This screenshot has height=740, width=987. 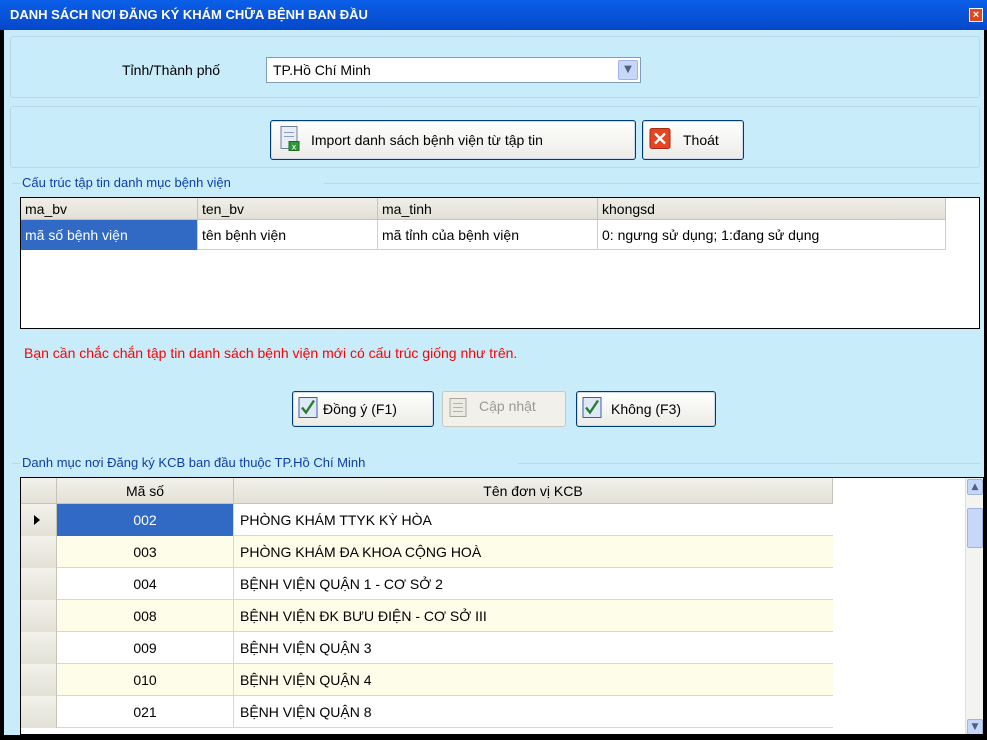 I want to click on table-cell-code: 002, so click(x=145, y=520).